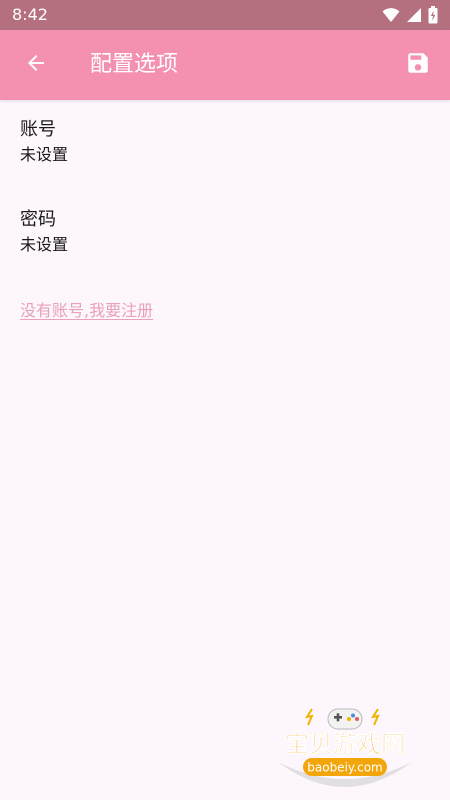 The width and height of the screenshot is (450, 800). Describe the element at coordinates (225, 248) in the screenshot. I see `pref-item-password: 密码 未设置` at that location.